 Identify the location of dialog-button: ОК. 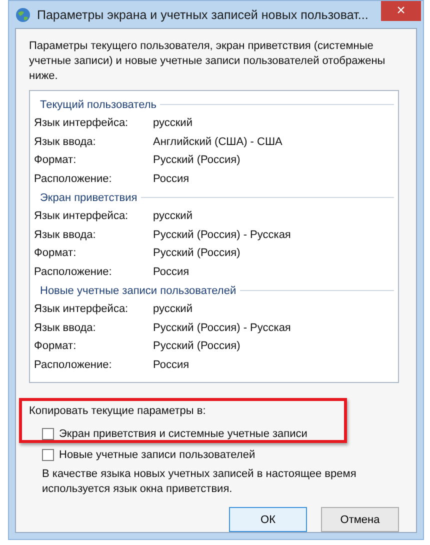
(268, 519).